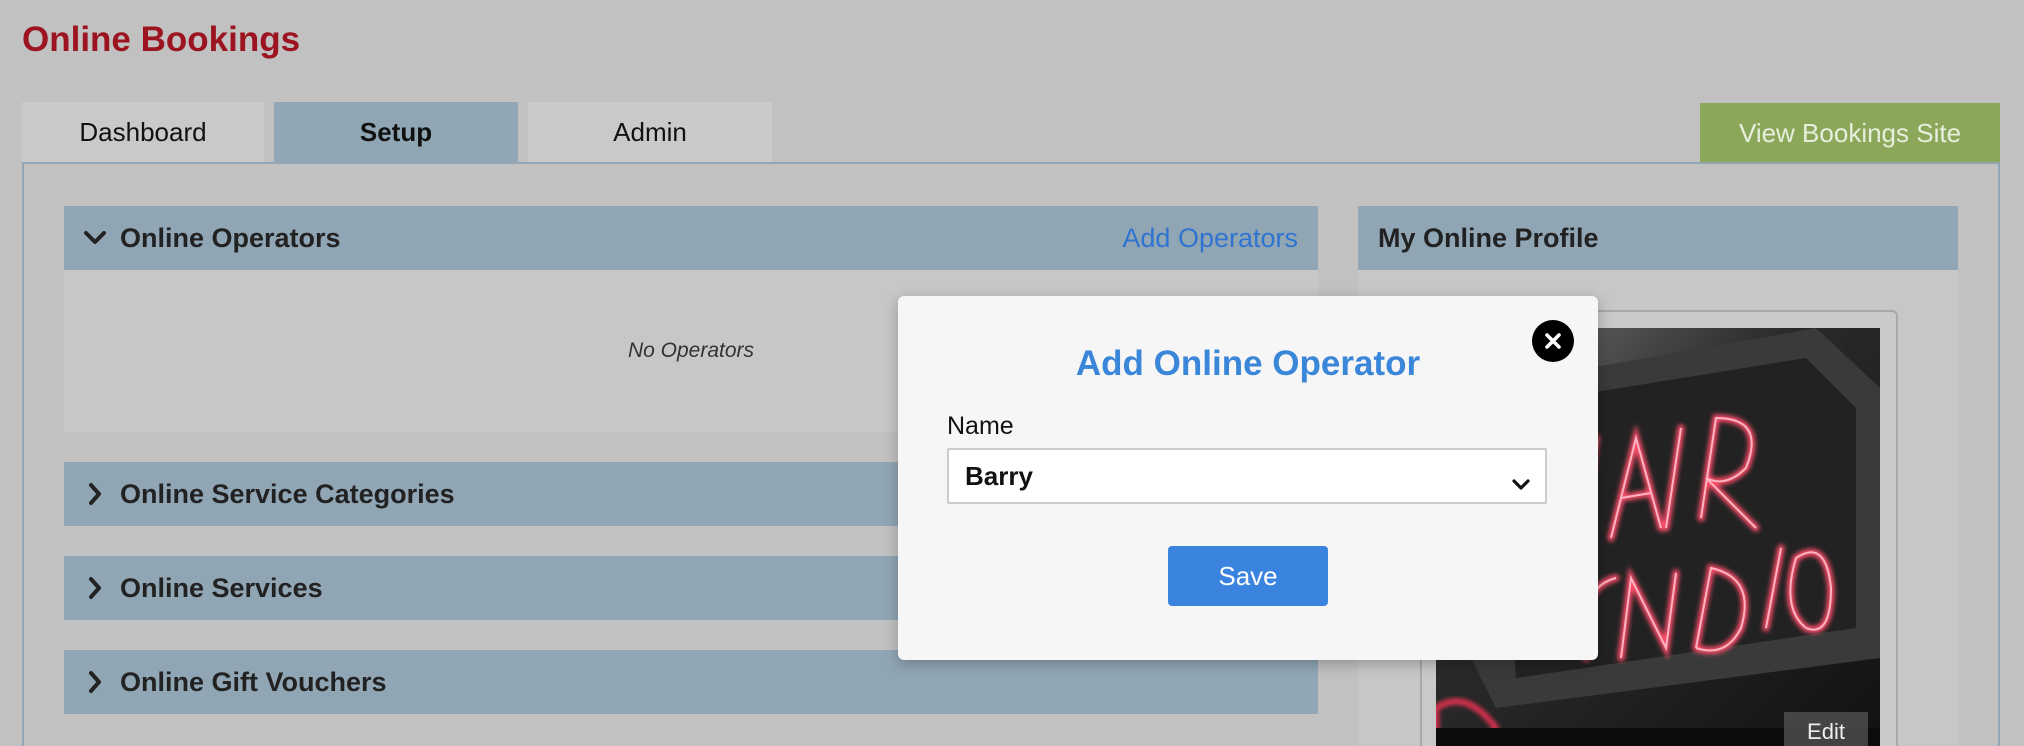  What do you see at coordinates (1658, 238) in the screenshot?
I see `profile-header: My Online Profile` at bounding box center [1658, 238].